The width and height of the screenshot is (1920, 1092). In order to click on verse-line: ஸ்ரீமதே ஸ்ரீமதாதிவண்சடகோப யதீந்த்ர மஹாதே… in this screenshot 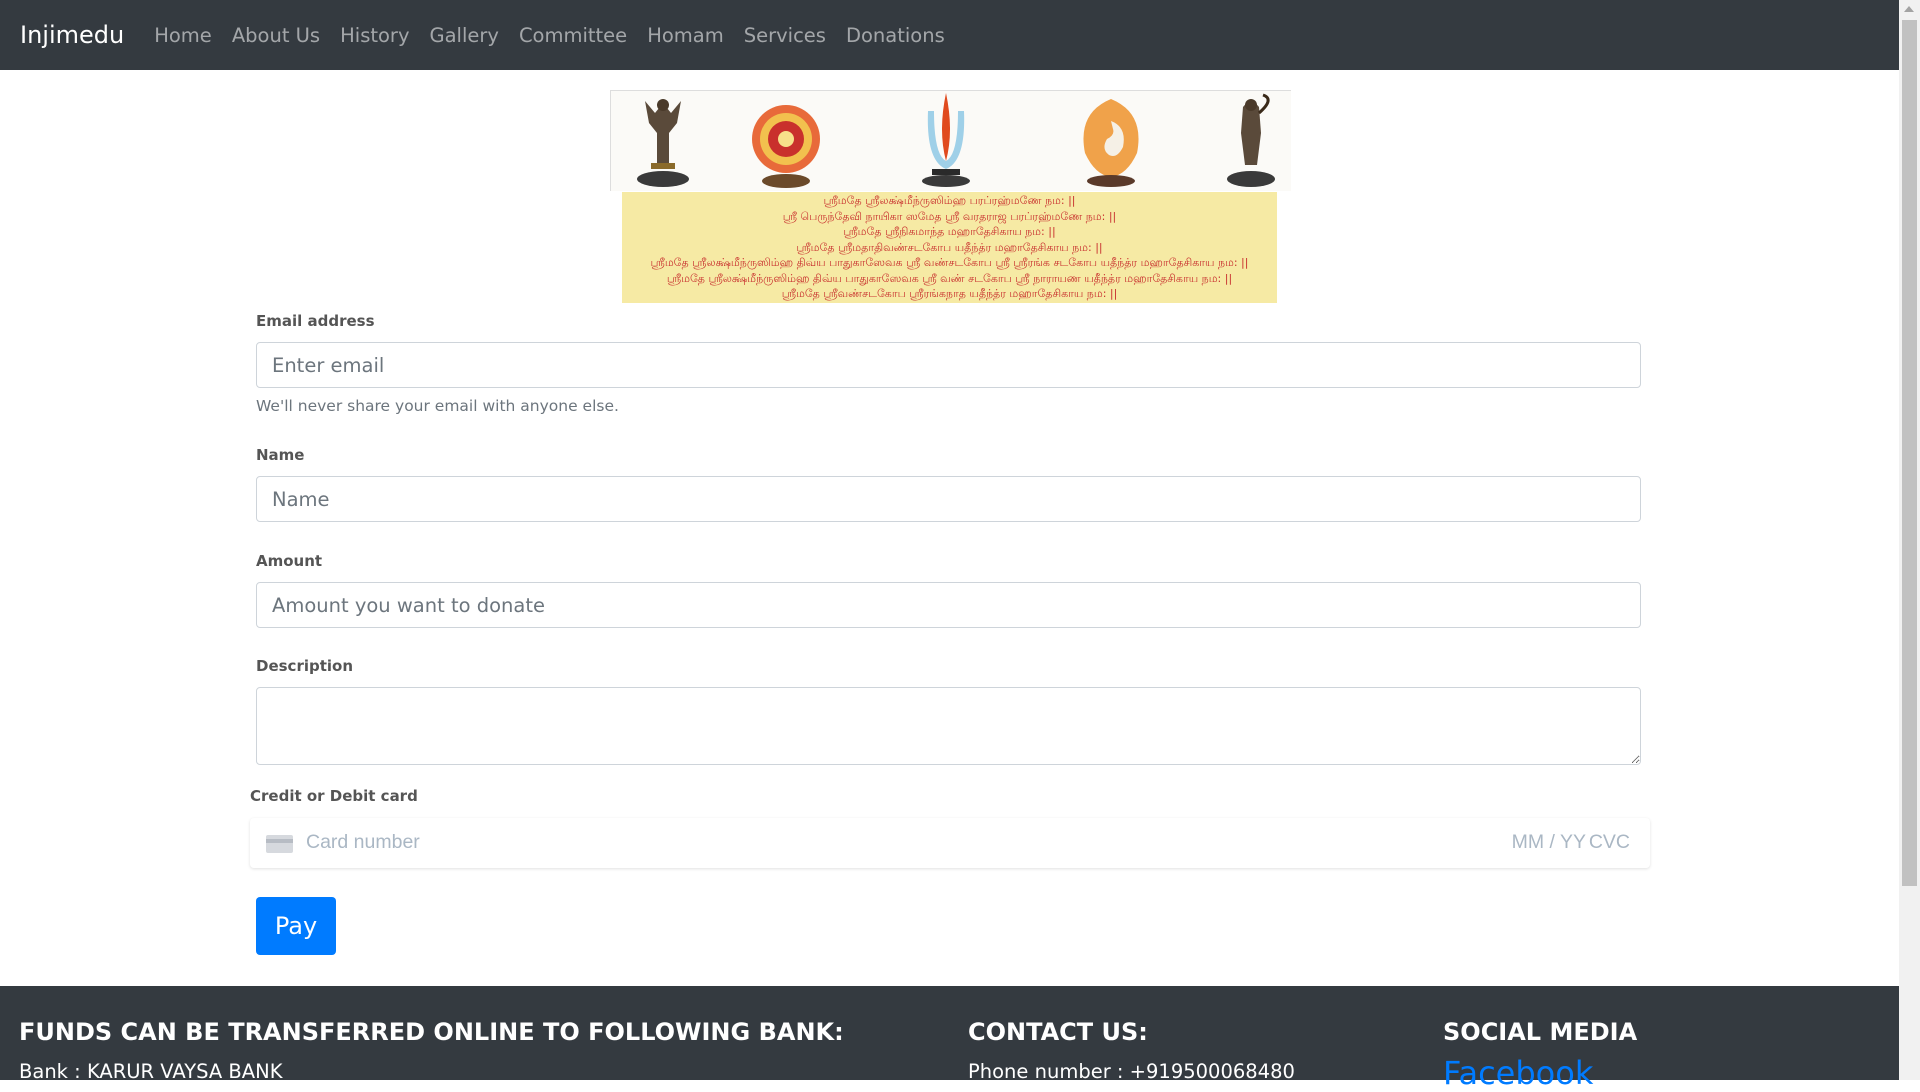, I will do `click(949, 247)`.